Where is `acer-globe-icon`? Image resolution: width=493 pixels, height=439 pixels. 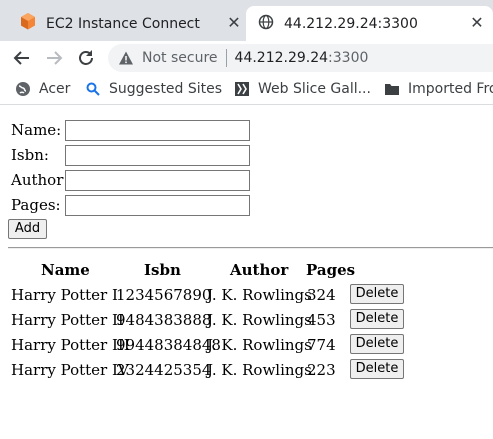
acer-globe-icon is located at coordinates (23, 89).